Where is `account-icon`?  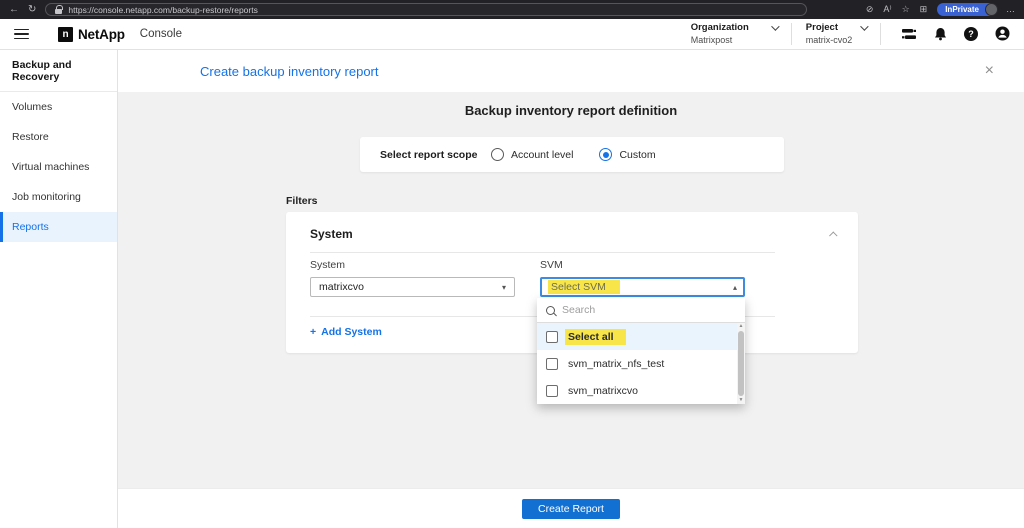 account-icon is located at coordinates (1002, 33).